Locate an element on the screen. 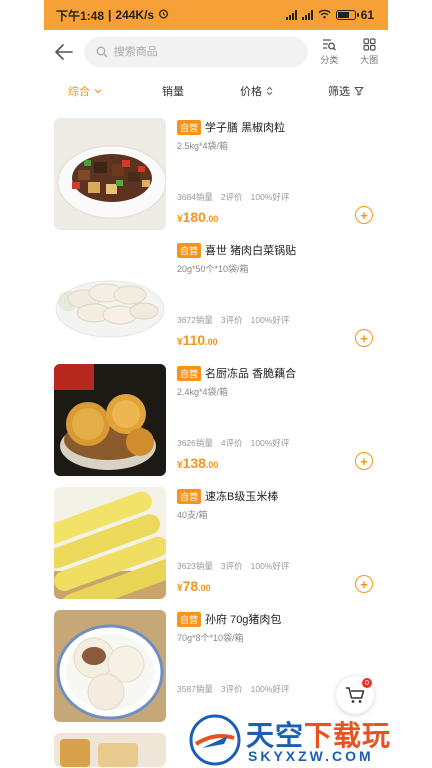 This screenshot has width=432, height=768. product-stats: 3684销量 2评价 100%好评 is located at coordinates (233, 197).